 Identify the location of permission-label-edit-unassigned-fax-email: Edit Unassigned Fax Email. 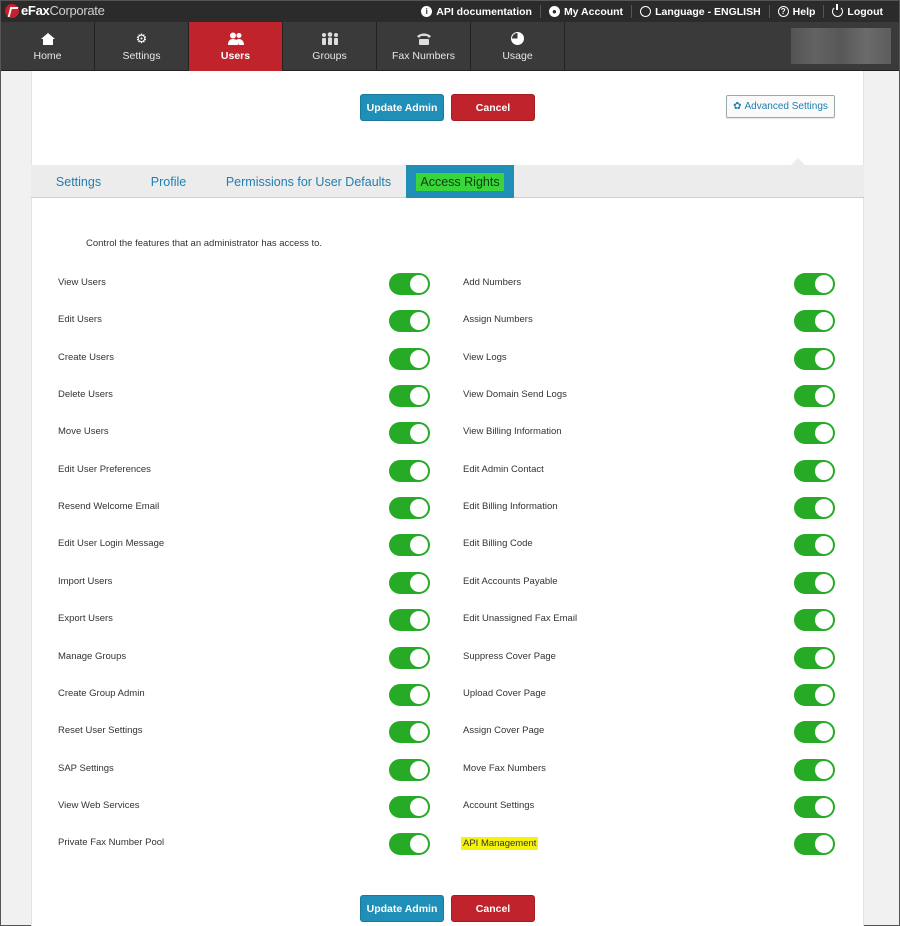
(520, 619).